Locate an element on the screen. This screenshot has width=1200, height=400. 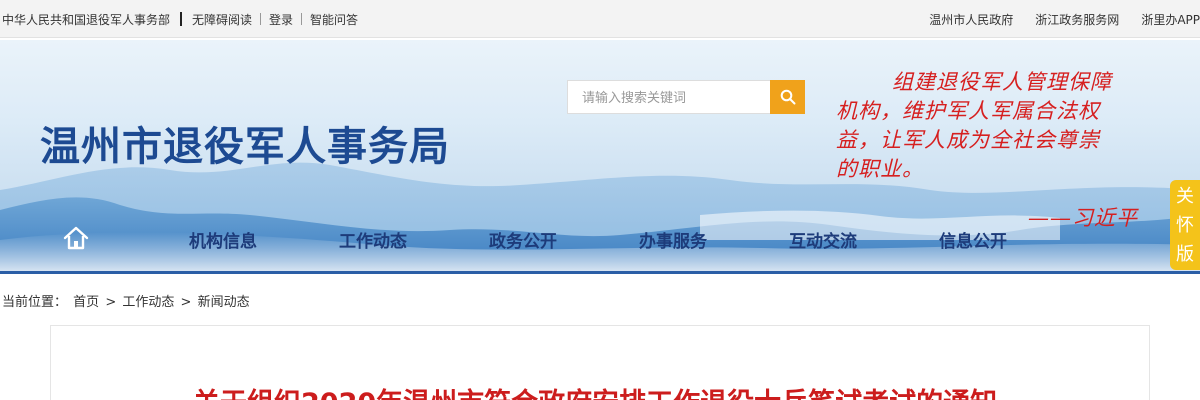
top-bar-left-links: 中华人民共和国退役军人事务部 无障碍阅读 登录 智能问答 is located at coordinates (180, 19).